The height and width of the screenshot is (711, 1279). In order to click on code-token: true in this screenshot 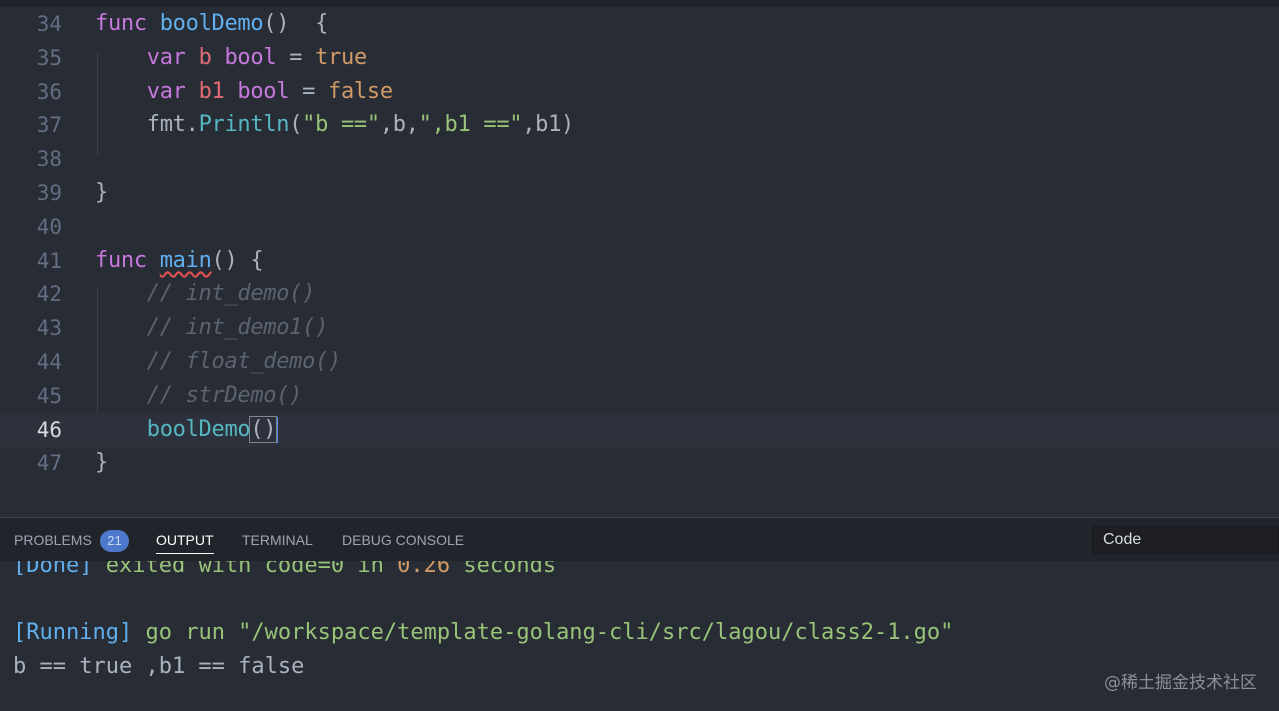, I will do `click(341, 57)`.